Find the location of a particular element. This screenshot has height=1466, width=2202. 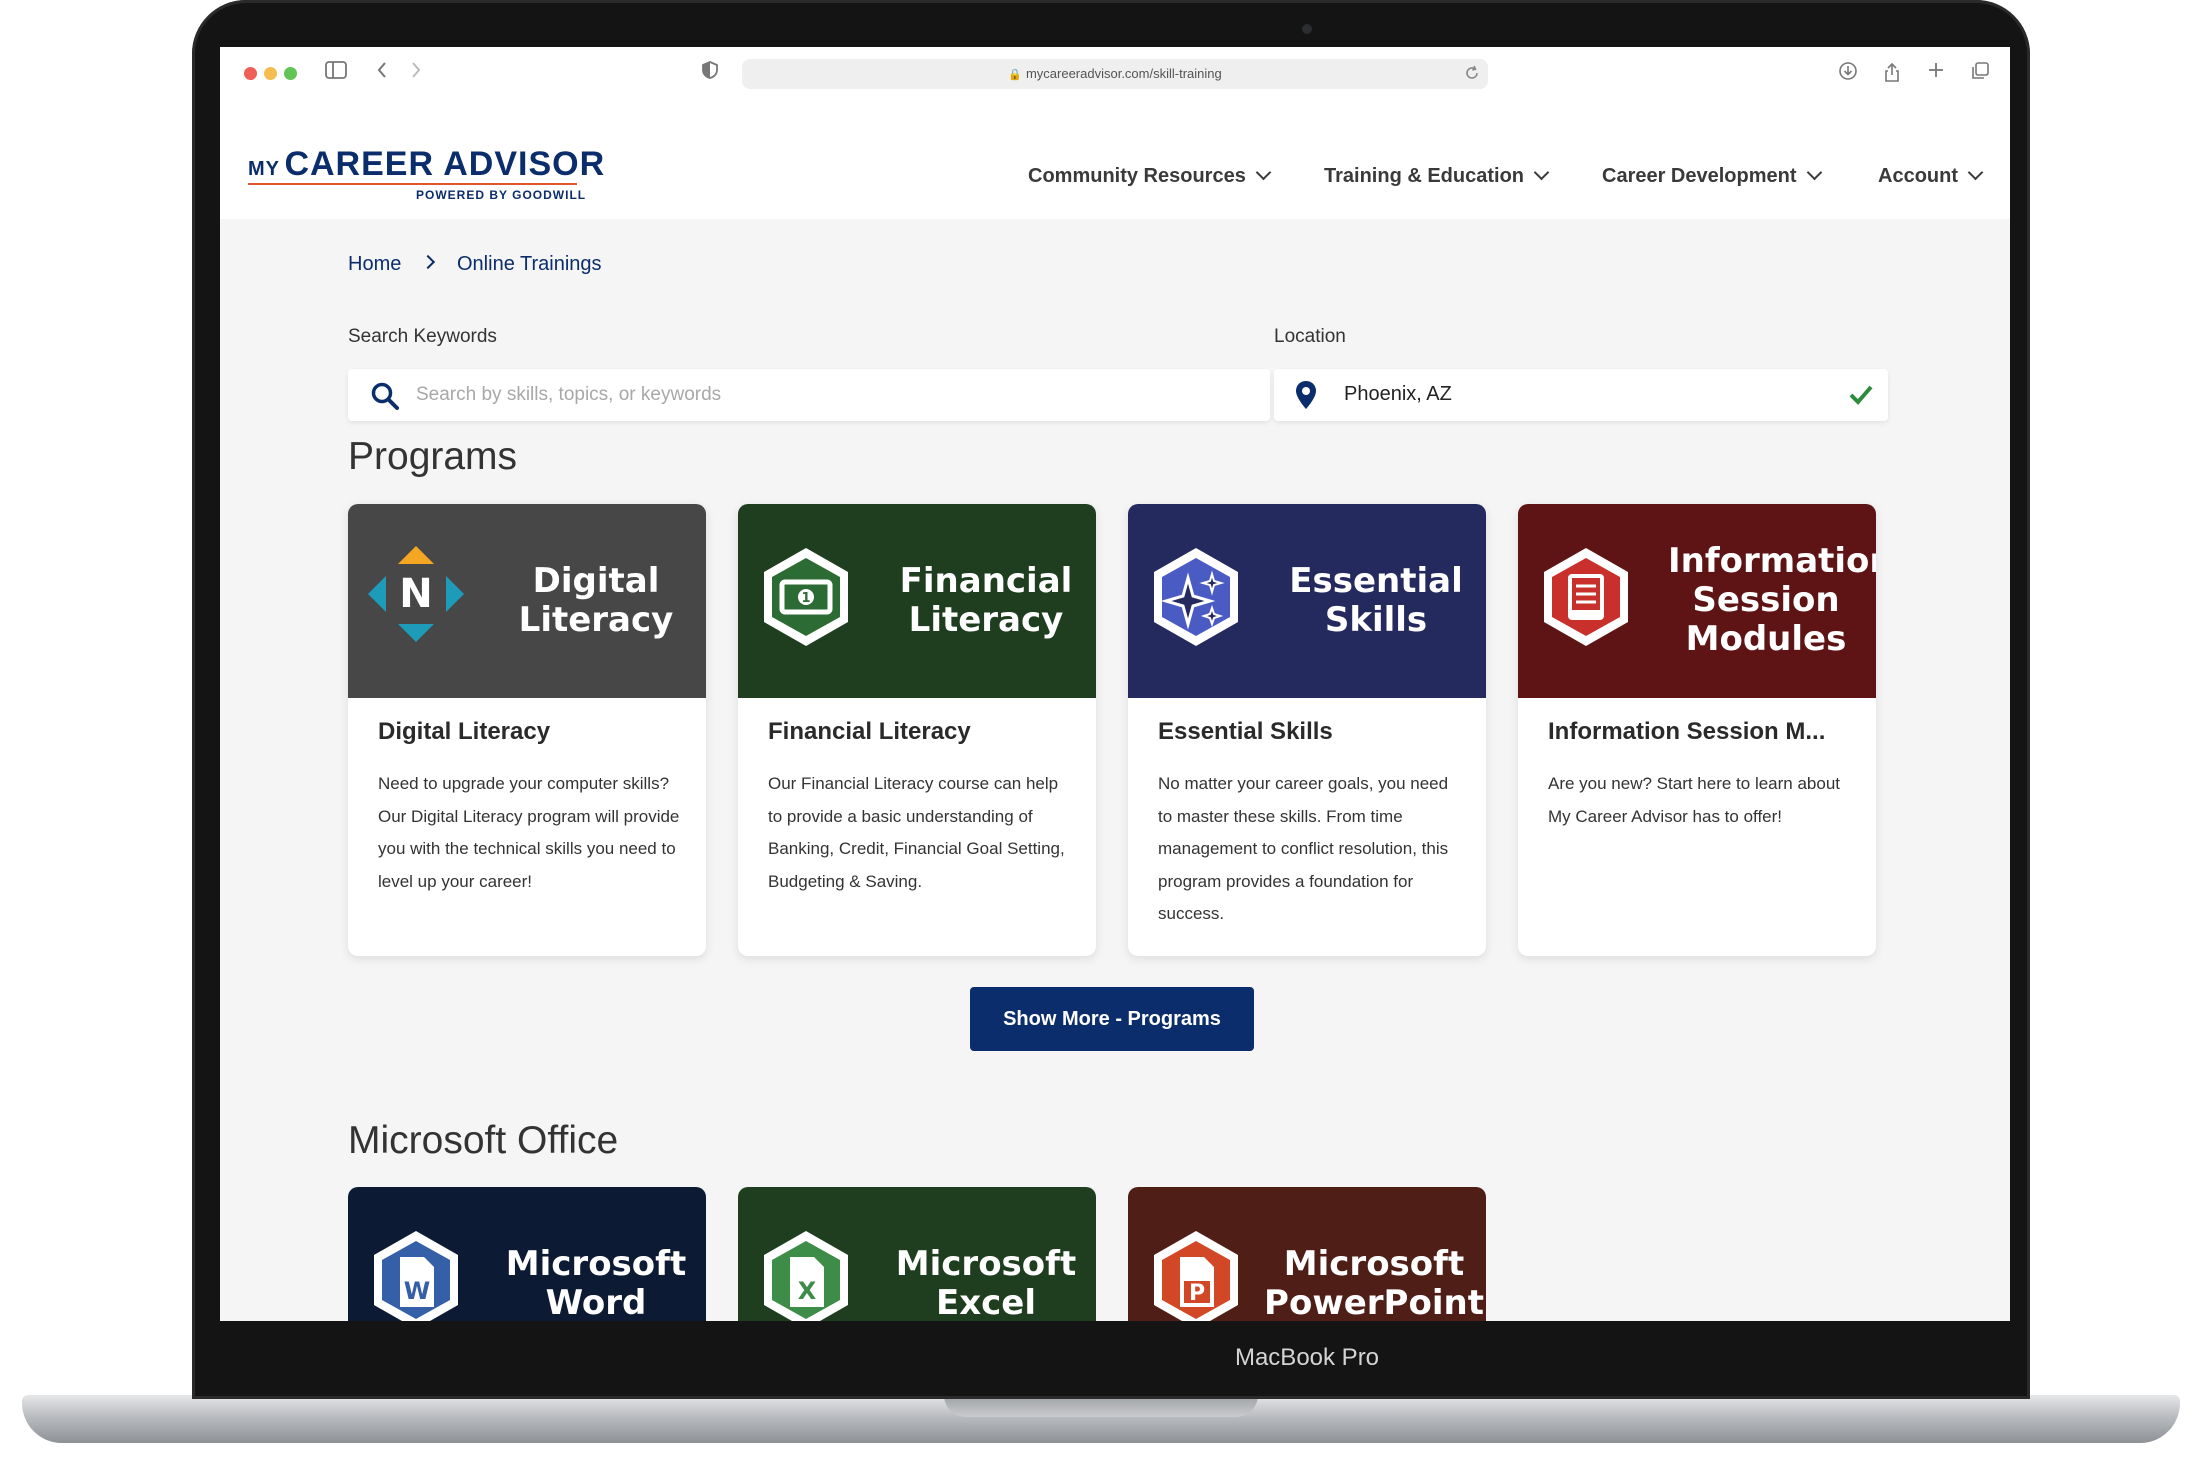

svg-text: X is located at coordinates (807, 1291).